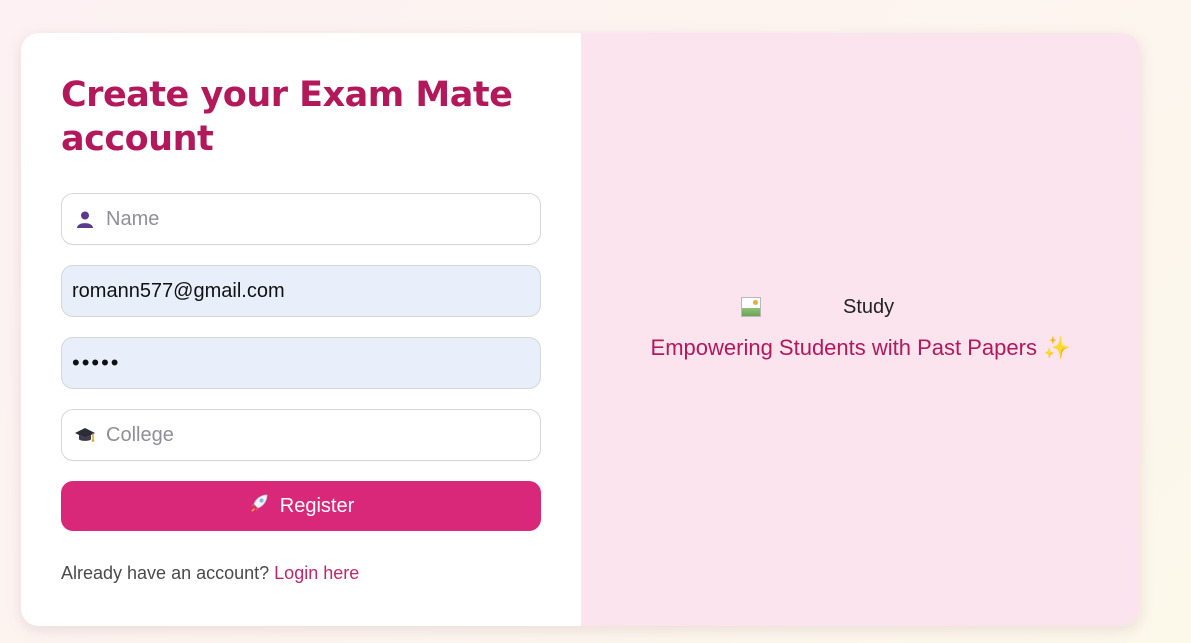 The width and height of the screenshot is (1191, 643). I want to click on email-field, so click(301, 291).